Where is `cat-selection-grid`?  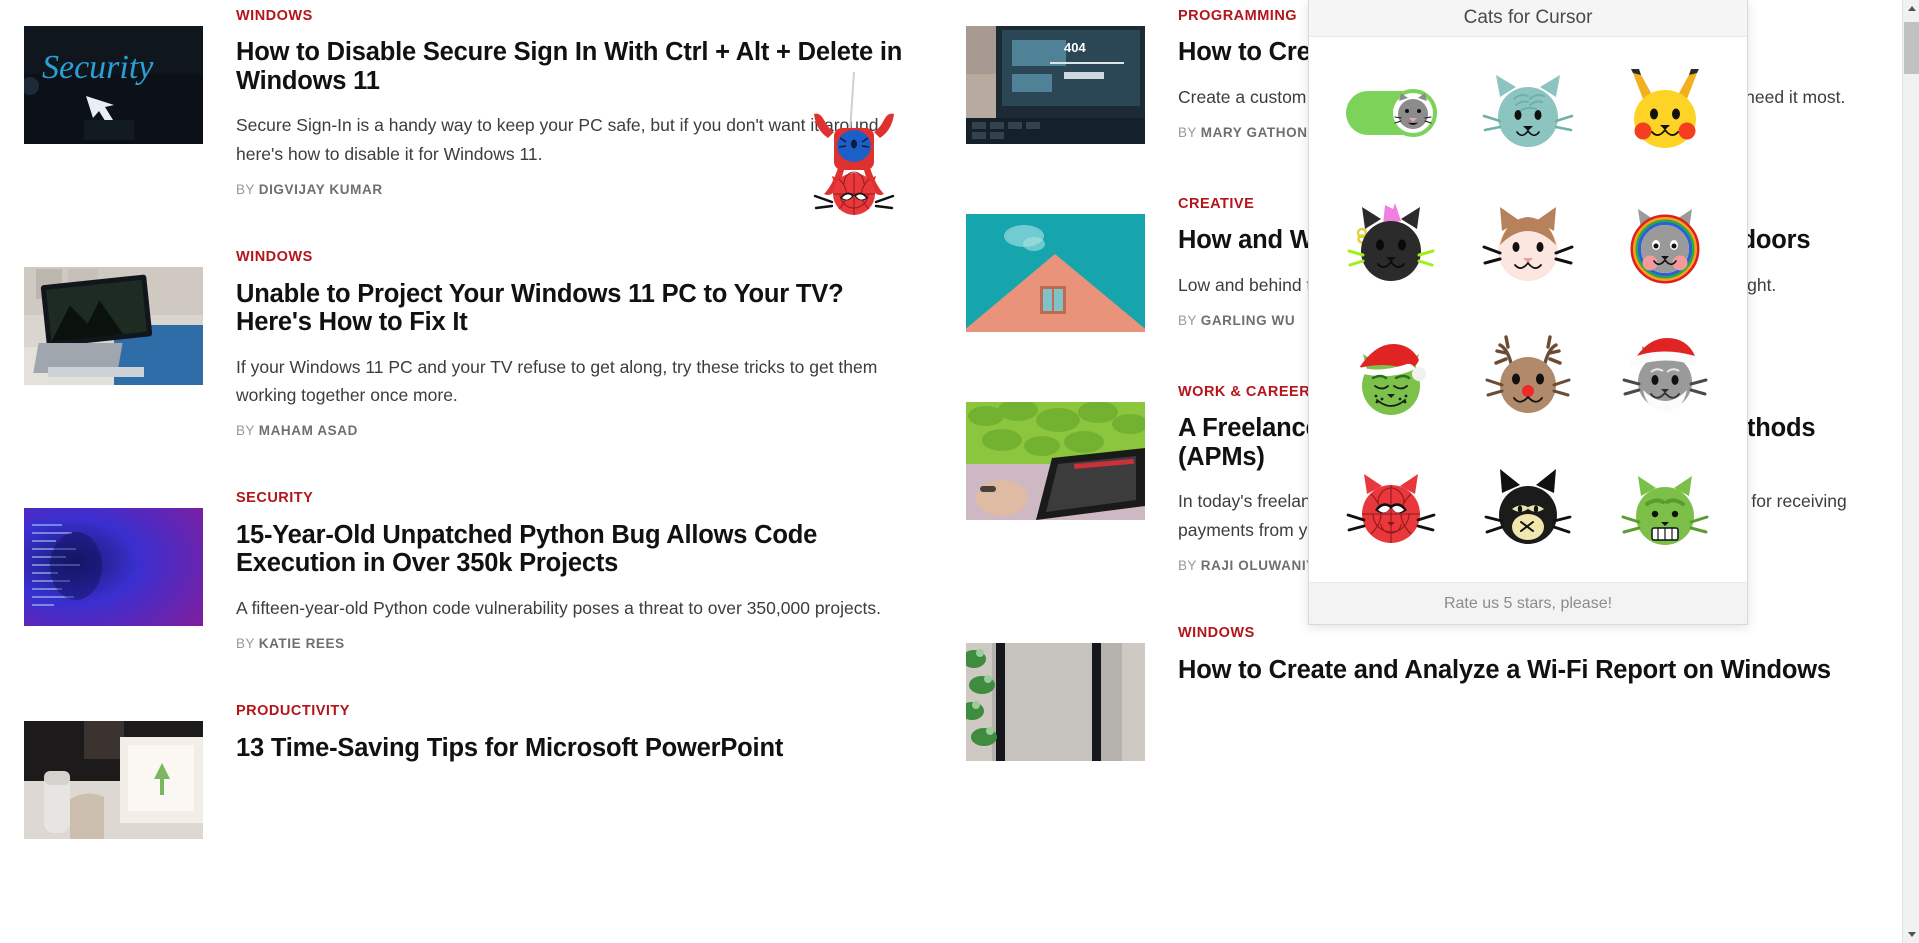
cat-selection-grid is located at coordinates (1528, 309).